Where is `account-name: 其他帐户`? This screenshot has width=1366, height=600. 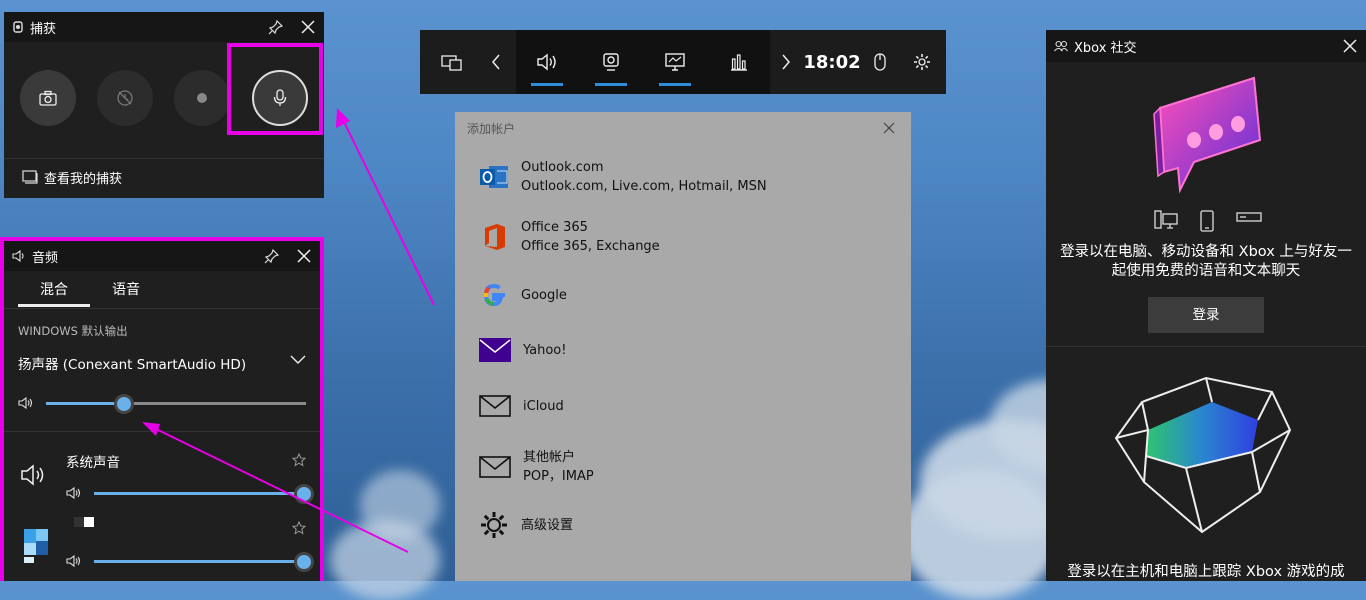
account-name: 其他帐户 is located at coordinates (549, 457).